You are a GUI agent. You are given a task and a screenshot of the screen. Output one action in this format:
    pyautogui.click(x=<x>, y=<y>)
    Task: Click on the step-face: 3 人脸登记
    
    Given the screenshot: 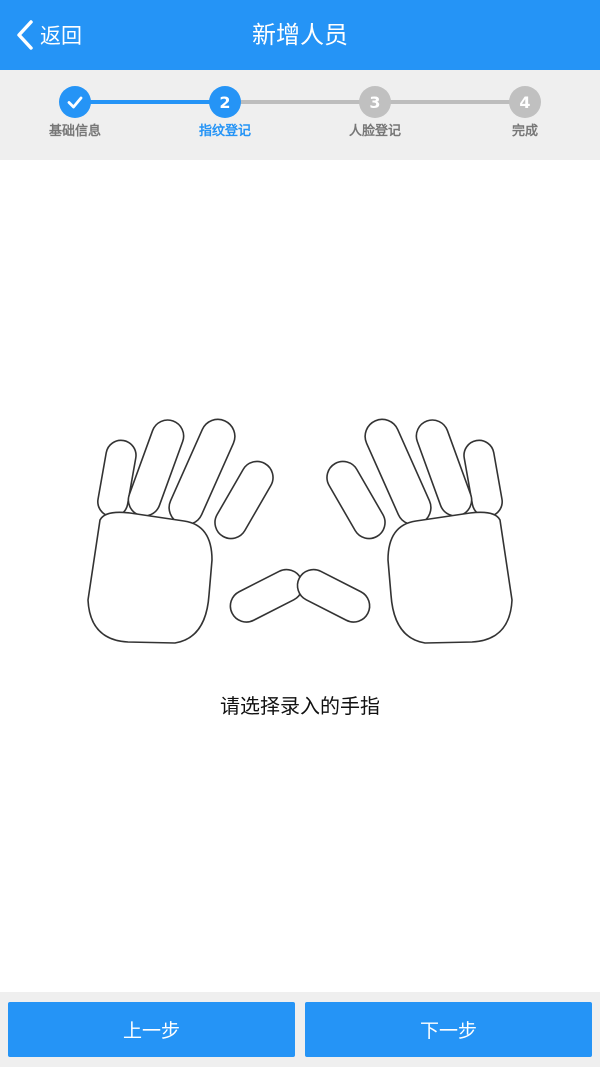 What is the action you would take?
    pyautogui.click(x=375, y=112)
    